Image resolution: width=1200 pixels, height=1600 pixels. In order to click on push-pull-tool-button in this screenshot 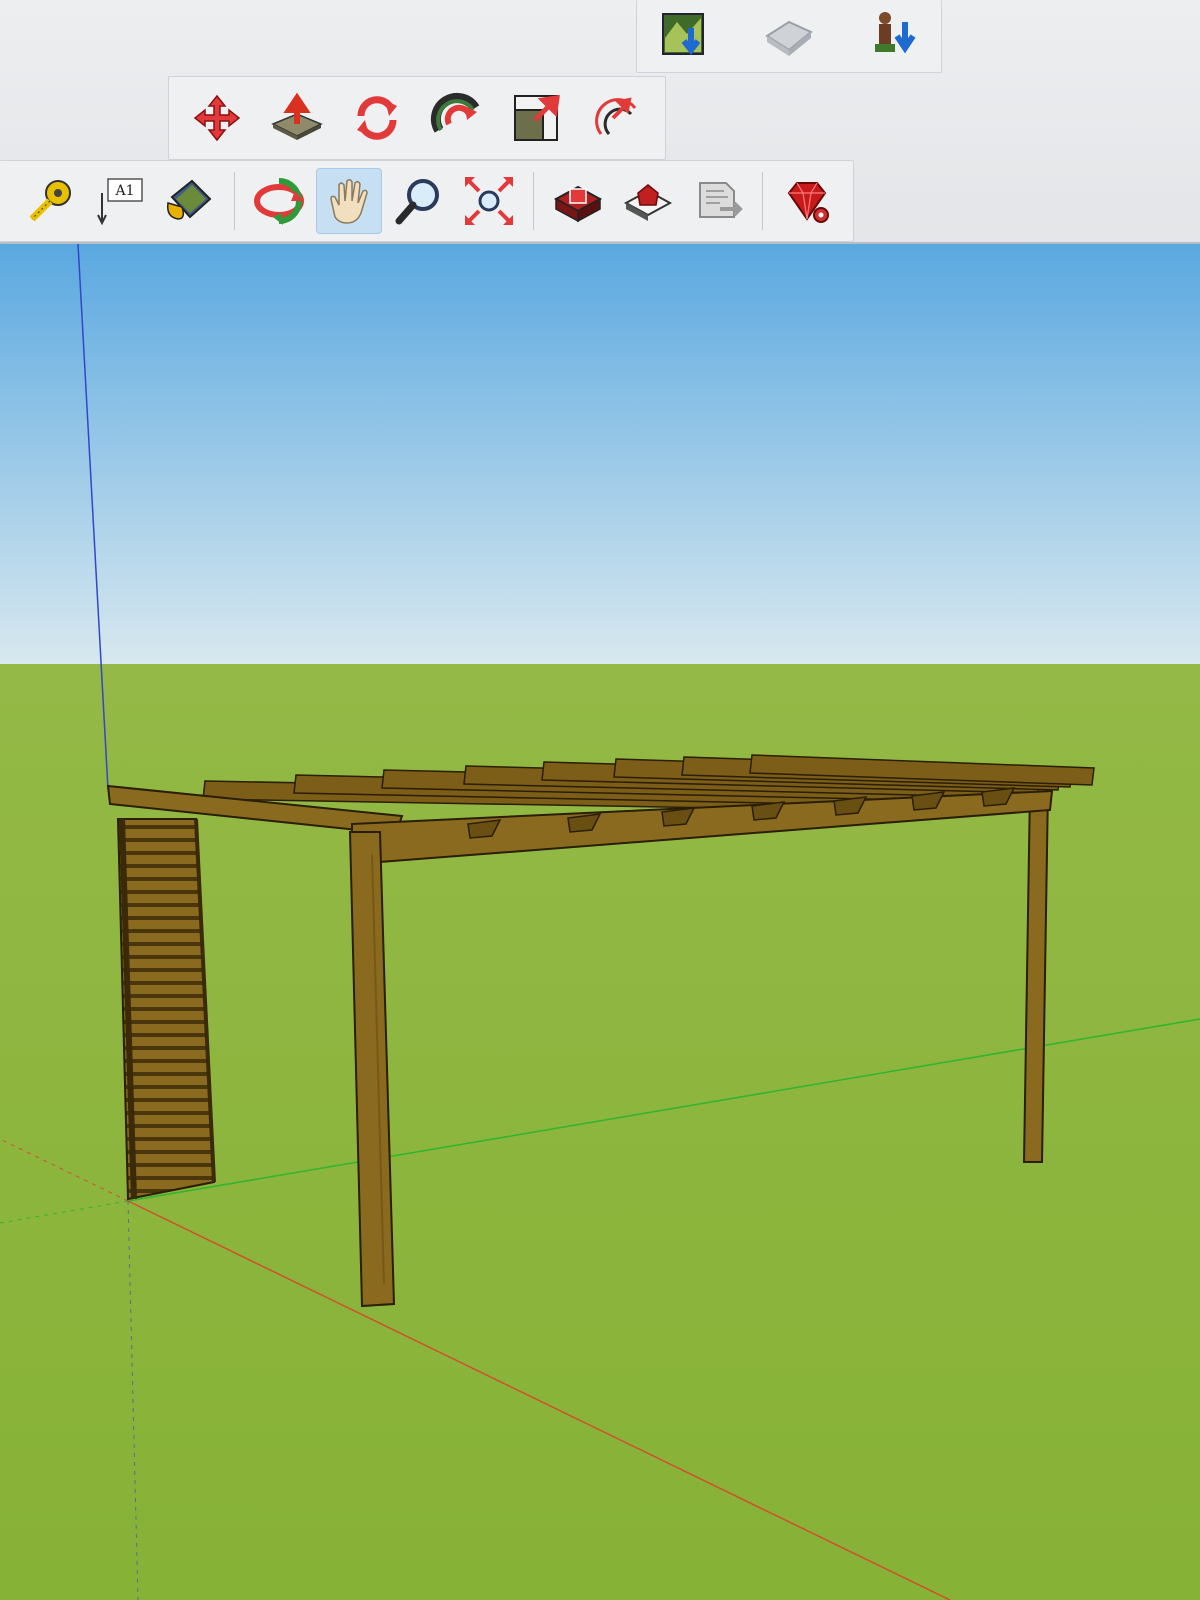, I will do `click(297, 118)`.